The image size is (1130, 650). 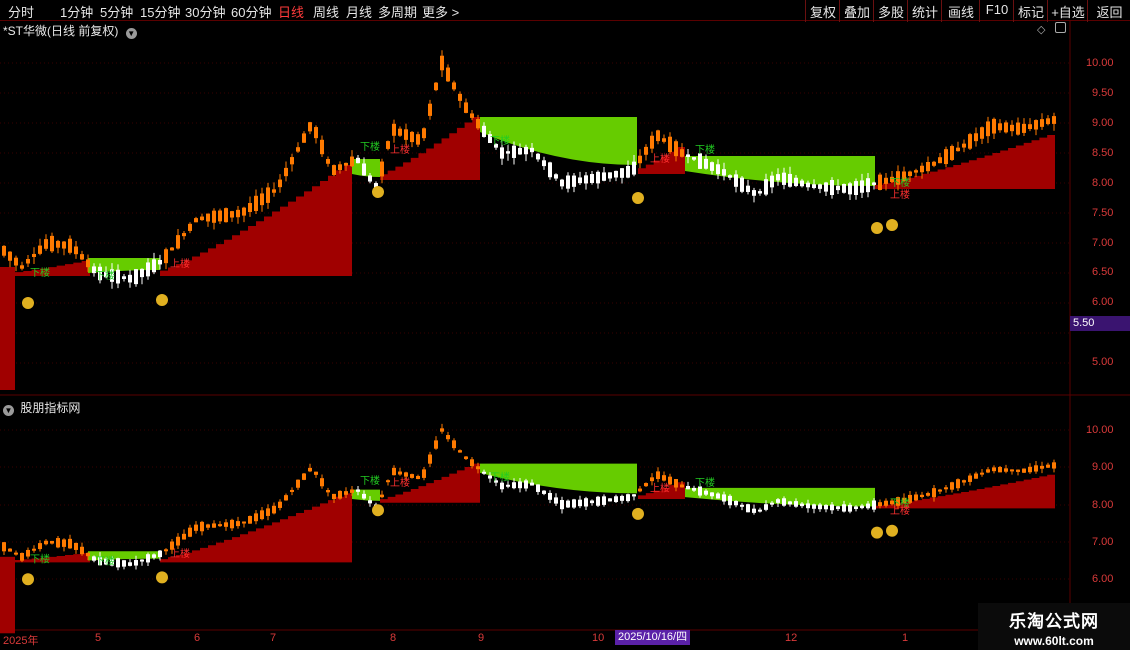 I want to click on date-tick: 6, so click(x=197, y=638).